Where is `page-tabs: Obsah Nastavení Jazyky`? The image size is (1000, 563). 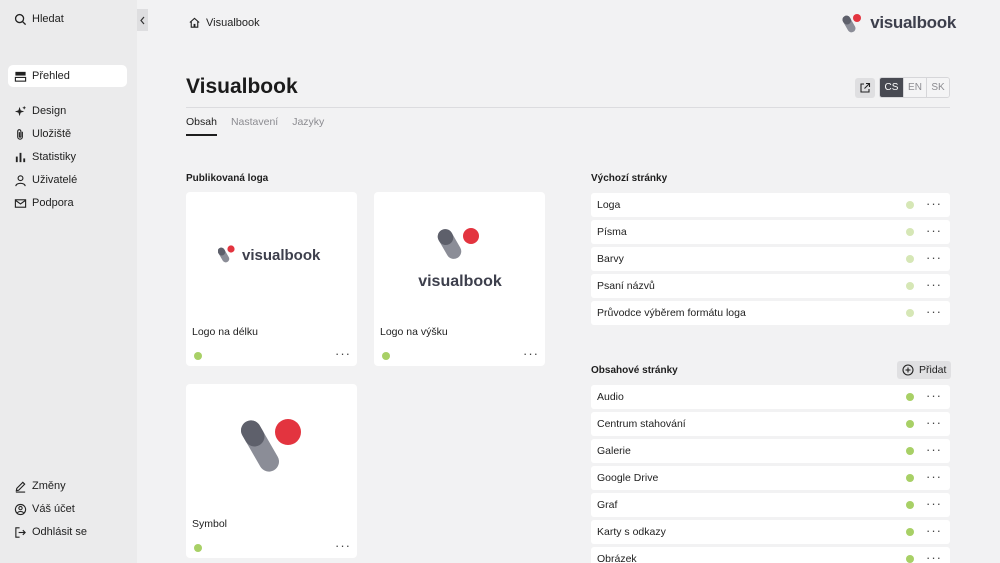 page-tabs: Obsah Nastavení Jazyky is located at coordinates (255, 126).